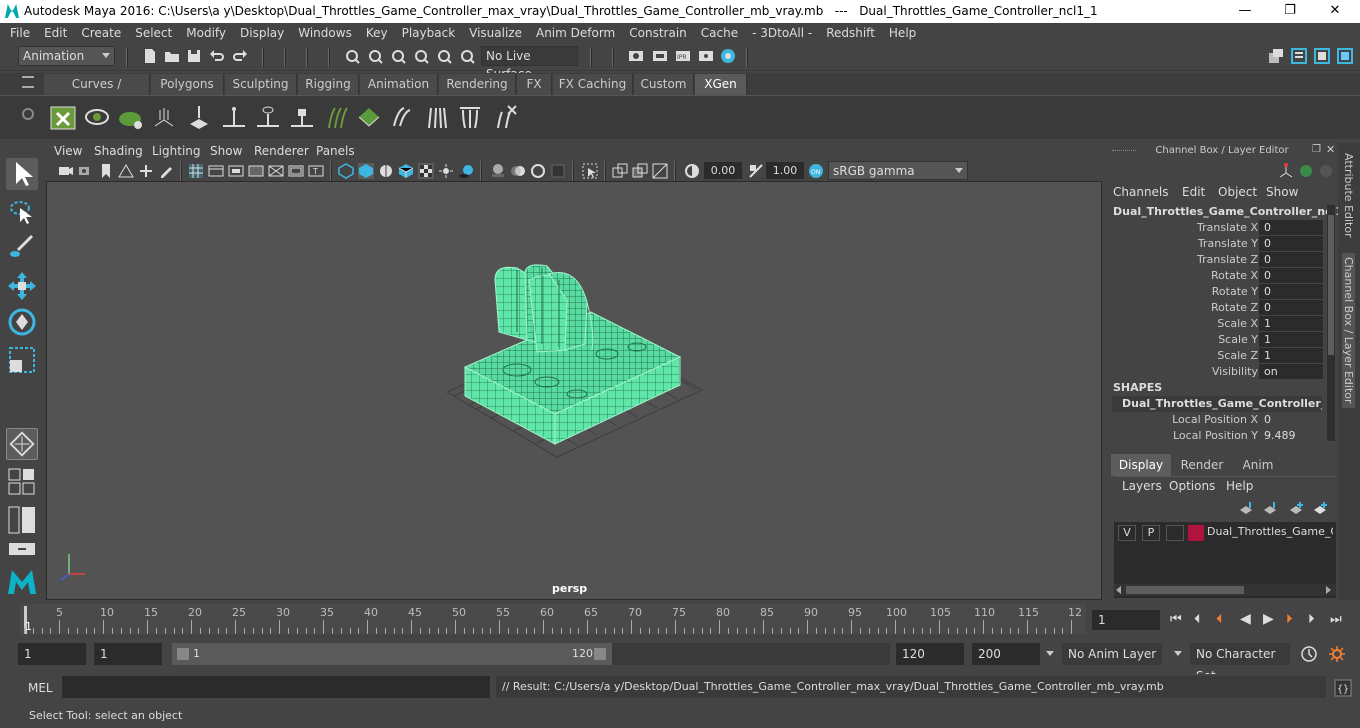 This screenshot has height=728, width=1360. What do you see at coordinates (1268, 619) in the screenshot?
I see `play-forwards-button: ▶` at bounding box center [1268, 619].